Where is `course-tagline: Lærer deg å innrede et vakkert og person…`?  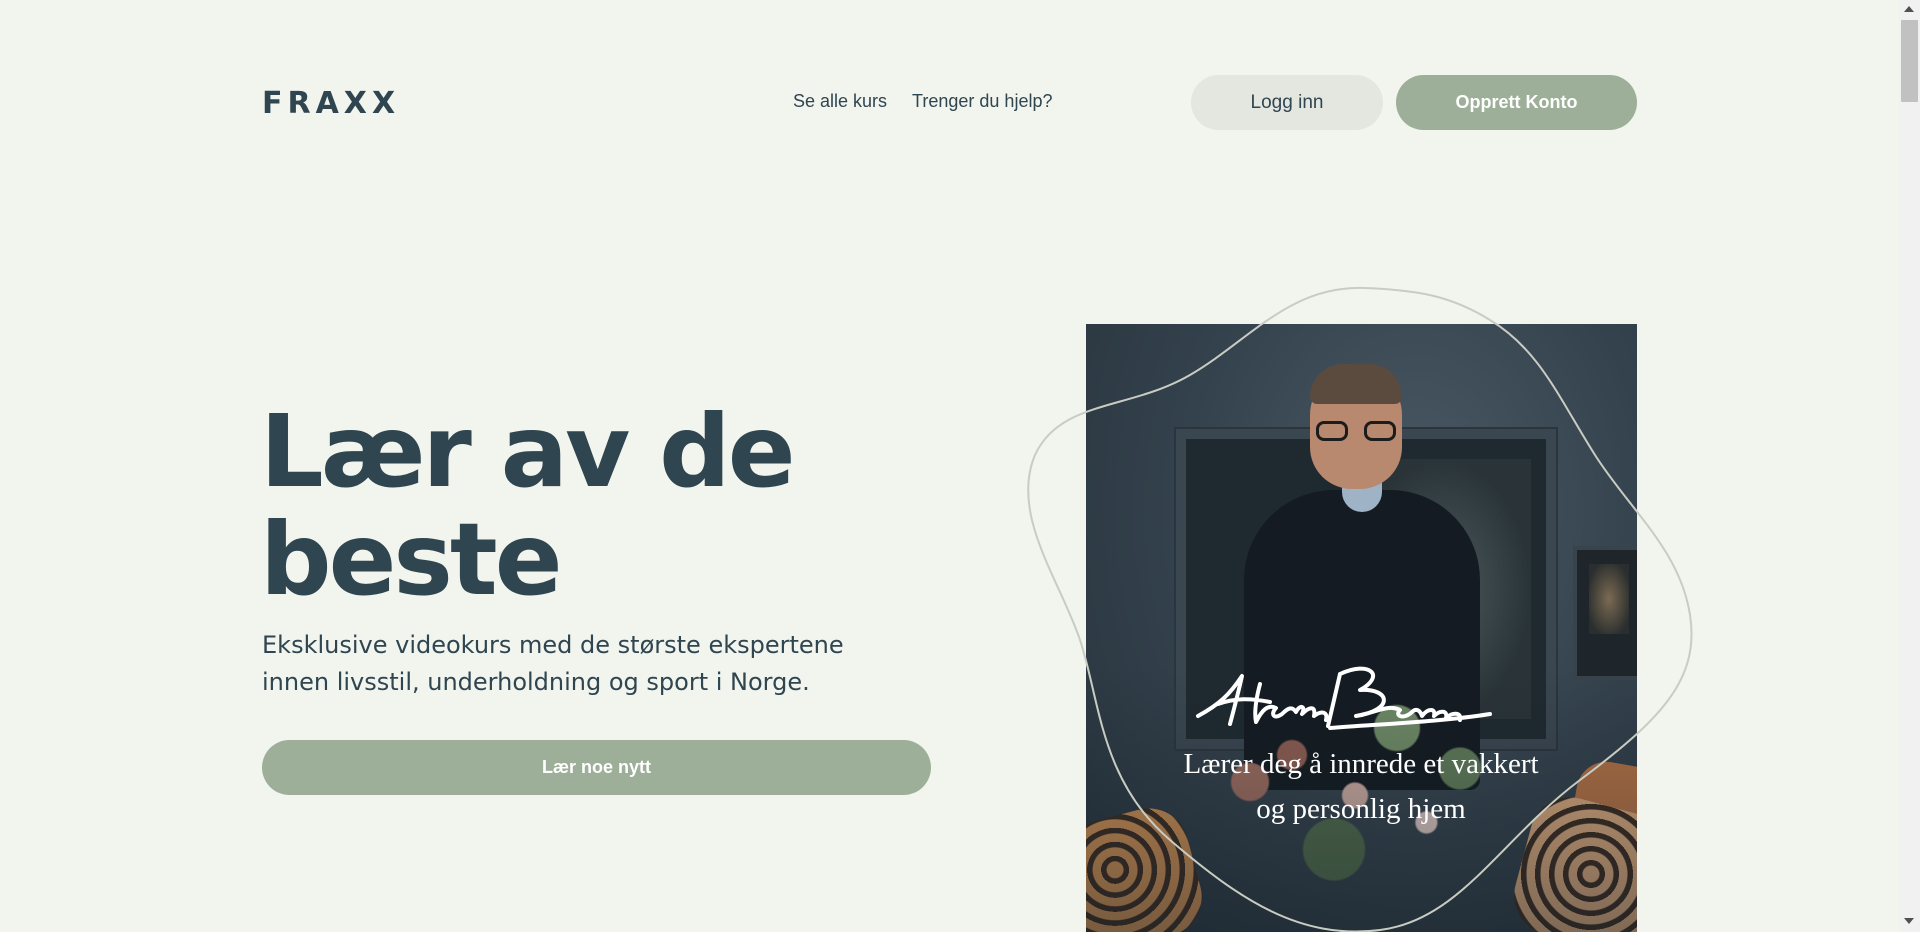 course-tagline: Lærer deg å innrede et vakkert og person… is located at coordinates (1361, 787).